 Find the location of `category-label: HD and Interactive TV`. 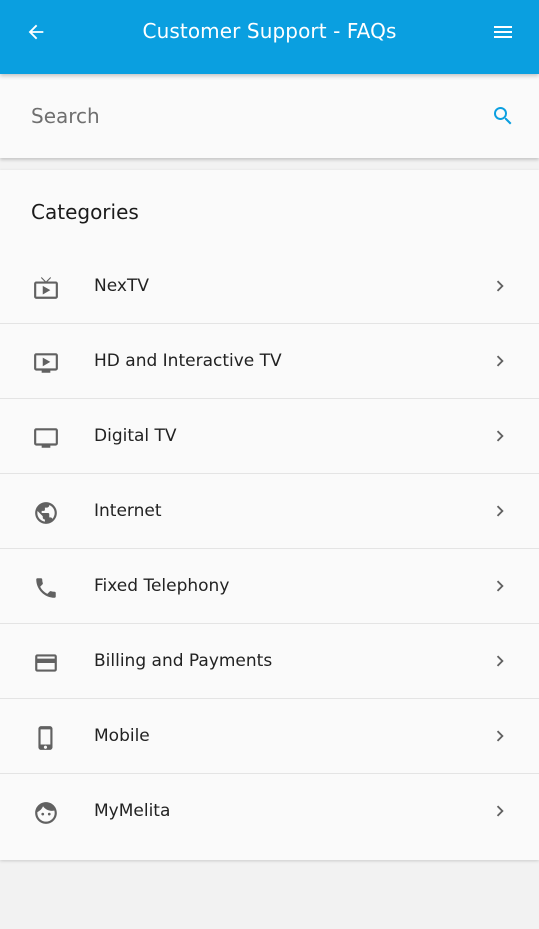

category-label: HD and Interactive TV is located at coordinates (188, 361).